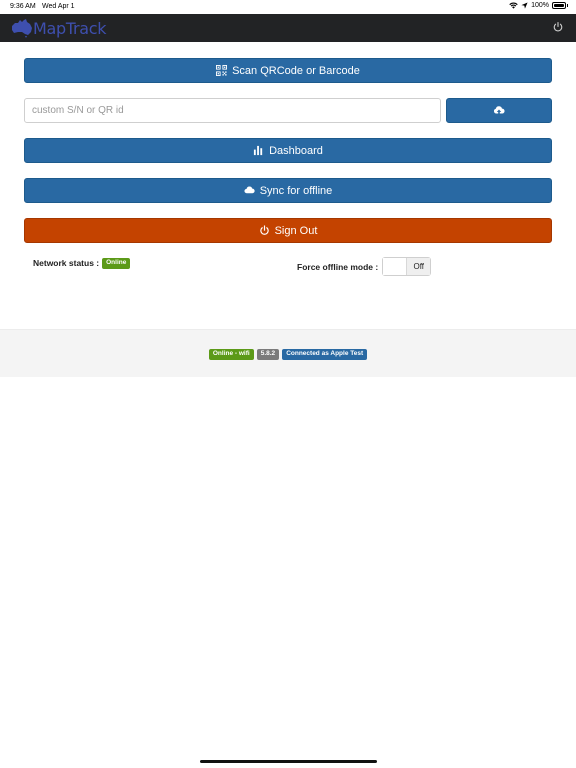  I want to click on battery-percent: 100%, so click(540, 5).